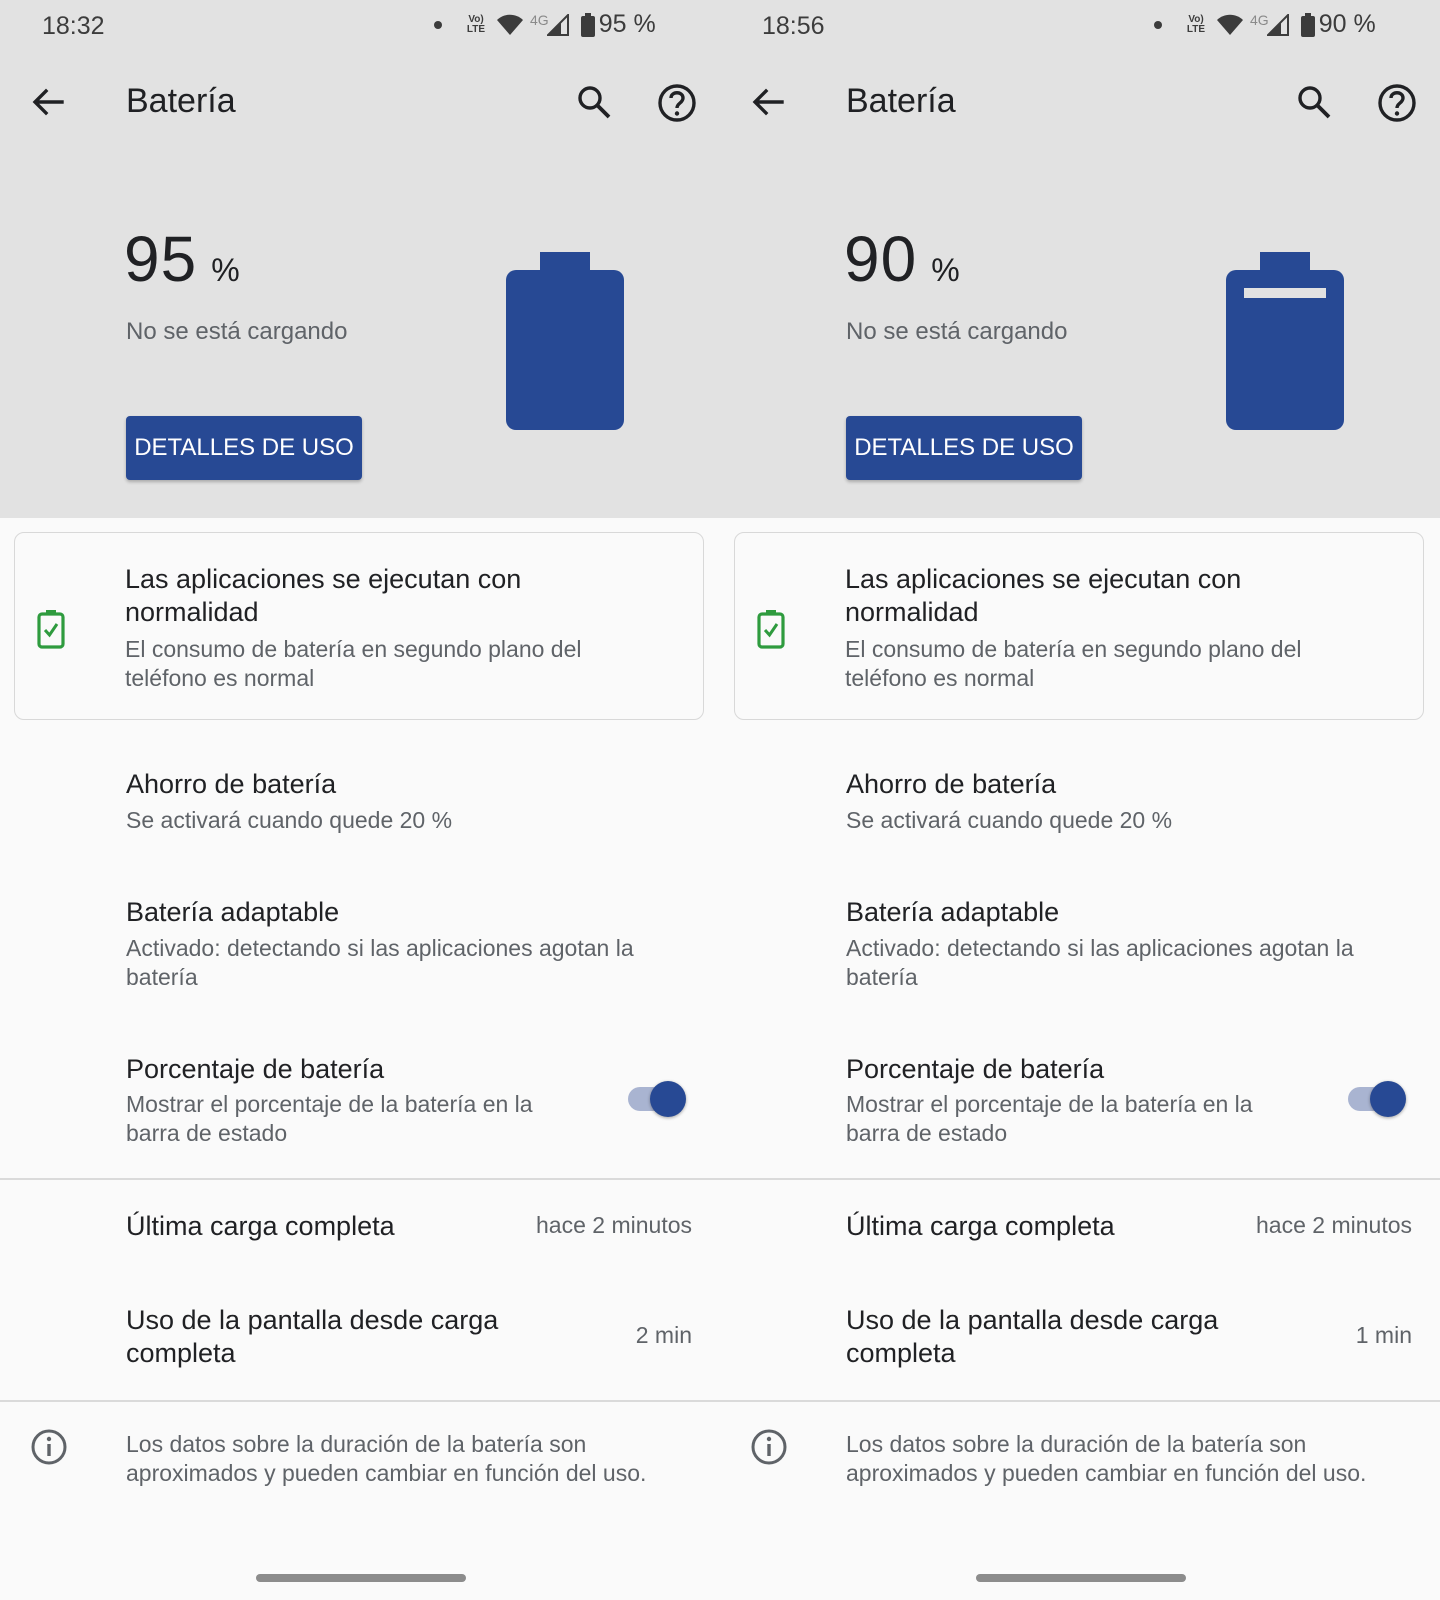 The height and width of the screenshot is (1600, 1440). I want to click on battery-percentage: 90 %, so click(902, 259).